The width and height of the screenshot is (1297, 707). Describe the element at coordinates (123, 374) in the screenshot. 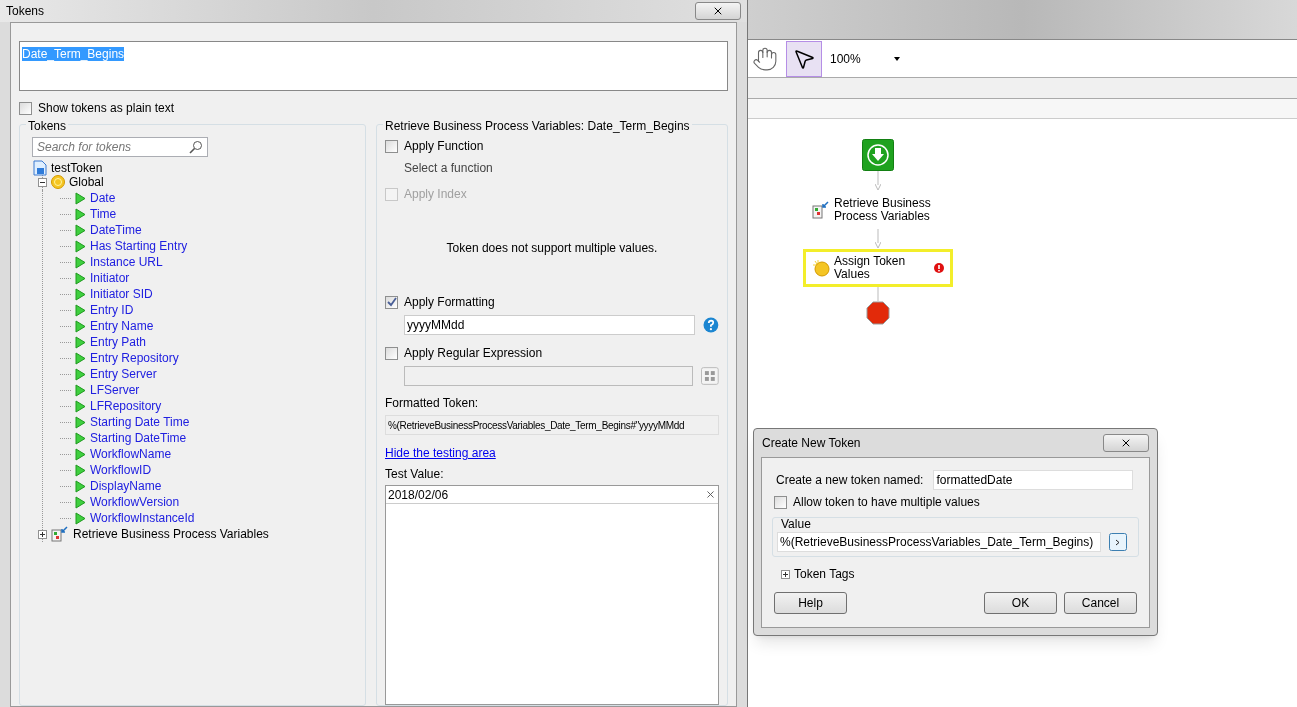

I see `tree-item: Entry Server` at that location.